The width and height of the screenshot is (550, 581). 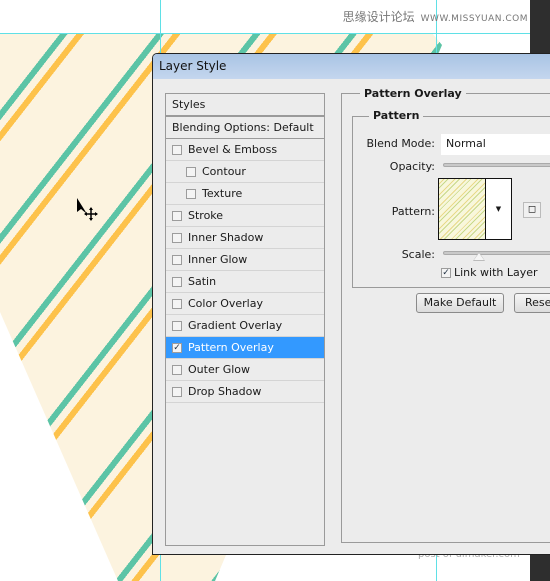 I want to click on style-item-label: Color Overlay, so click(x=225, y=303).